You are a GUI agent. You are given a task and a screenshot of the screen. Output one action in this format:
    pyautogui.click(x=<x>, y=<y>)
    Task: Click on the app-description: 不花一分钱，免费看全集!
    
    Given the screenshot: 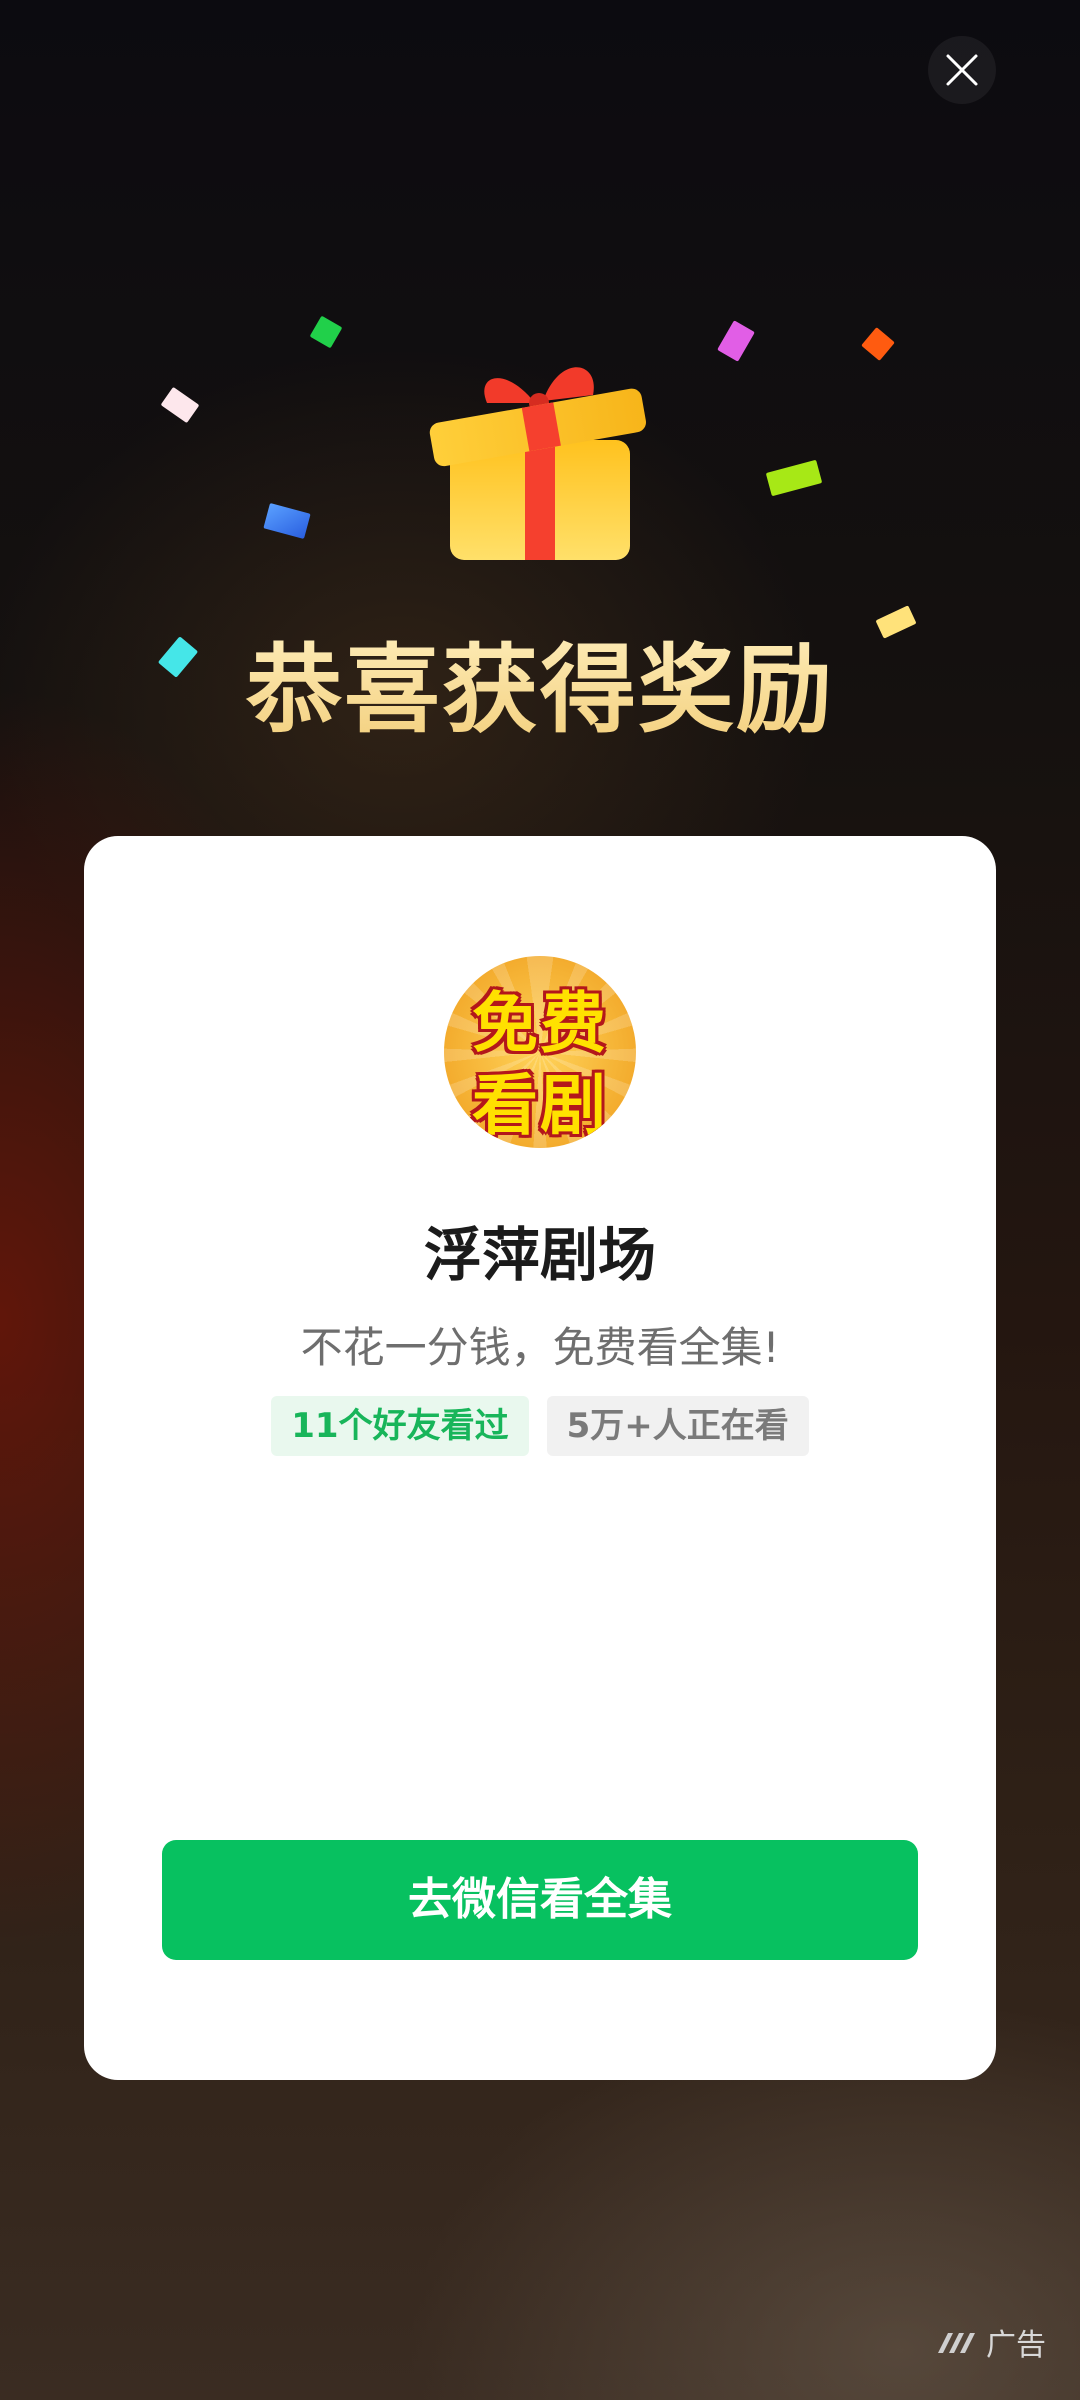 What is the action you would take?
    pyautogui.click(x=540, y=1347)
    